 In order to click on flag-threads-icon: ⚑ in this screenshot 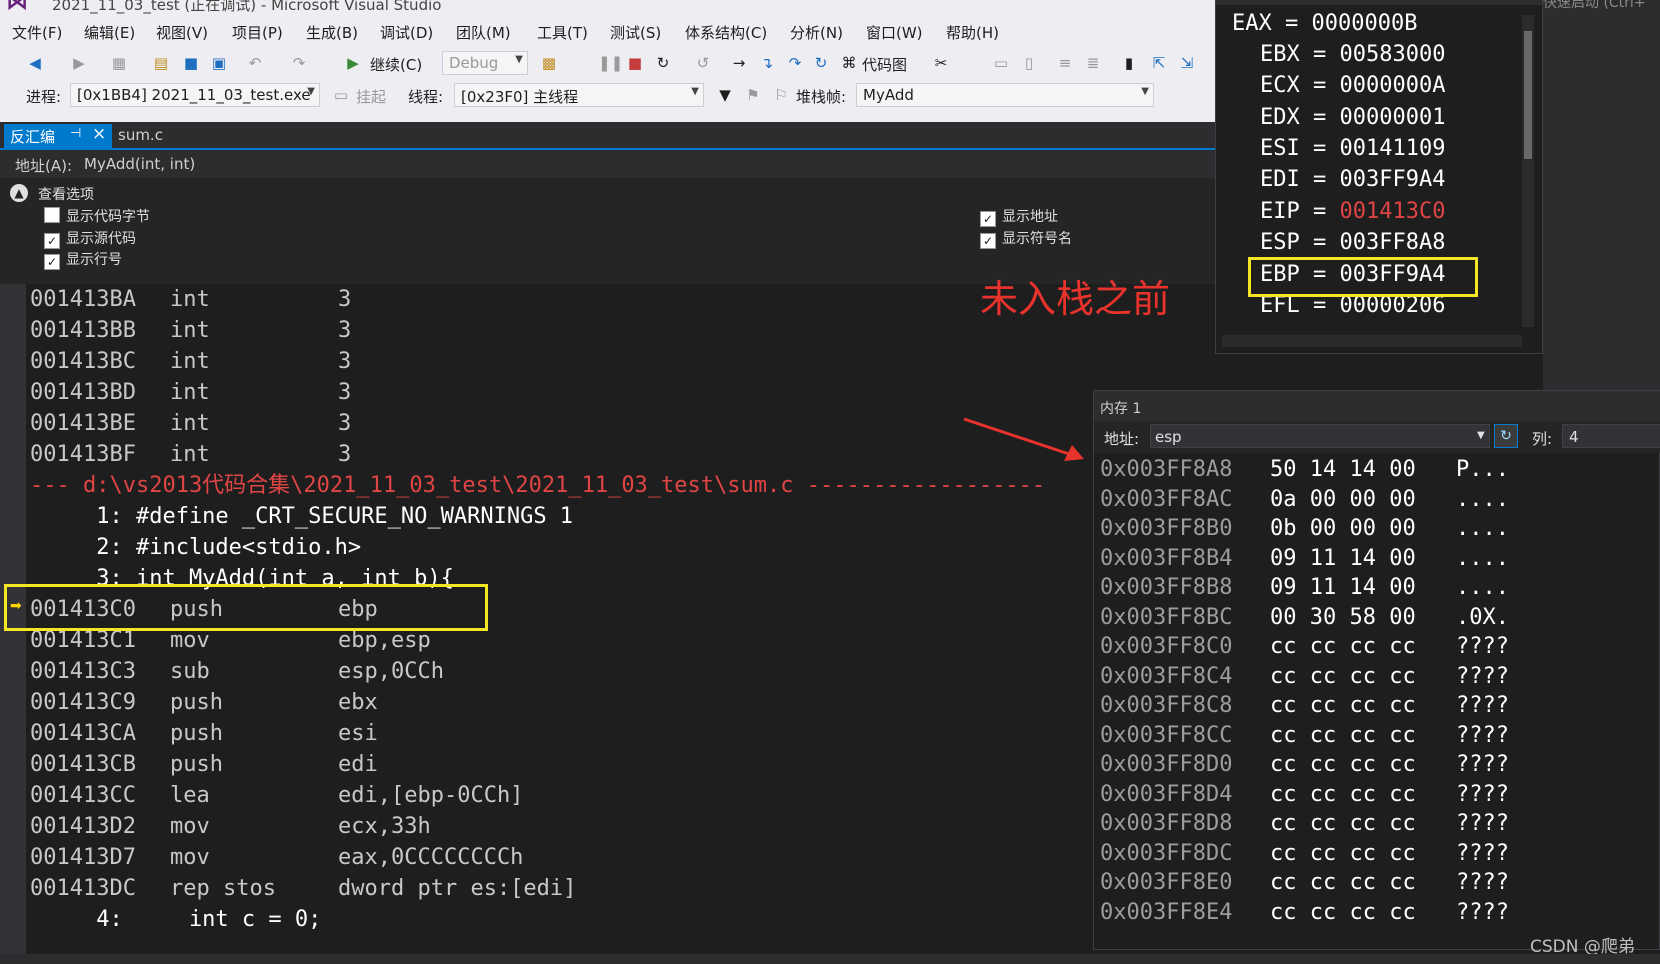, I will do `click(753, 95)`.